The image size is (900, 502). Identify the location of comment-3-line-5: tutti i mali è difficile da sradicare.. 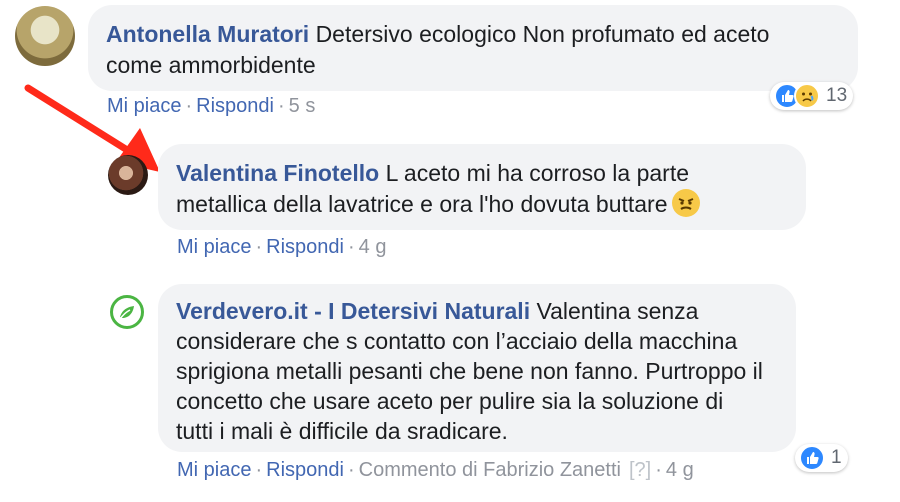
(342, 431).